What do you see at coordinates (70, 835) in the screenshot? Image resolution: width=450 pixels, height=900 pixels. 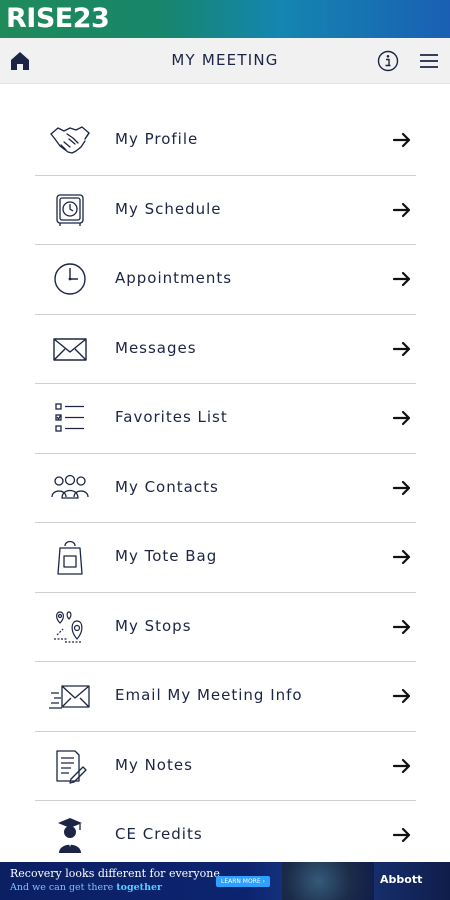 I see `graduate-icon` at bounding box center [70, 835].